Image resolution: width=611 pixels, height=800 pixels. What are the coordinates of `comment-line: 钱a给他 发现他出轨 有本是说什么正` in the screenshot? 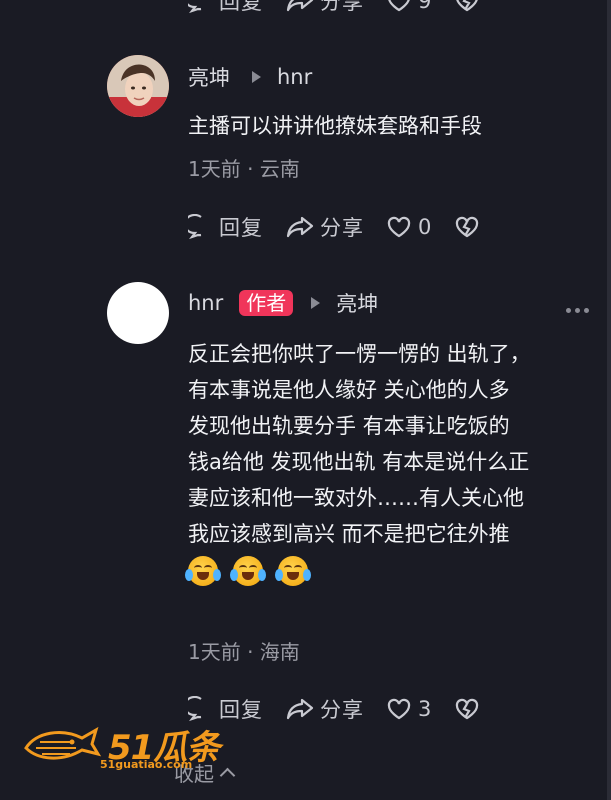 It's located at (359, 462).